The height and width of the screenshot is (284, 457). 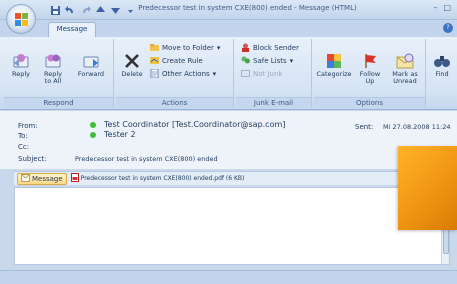 What do you see at coordinates (270, 47) in the screenshot?
I see `block-sender-button: Block Sender` at bounding box center [270, 47].